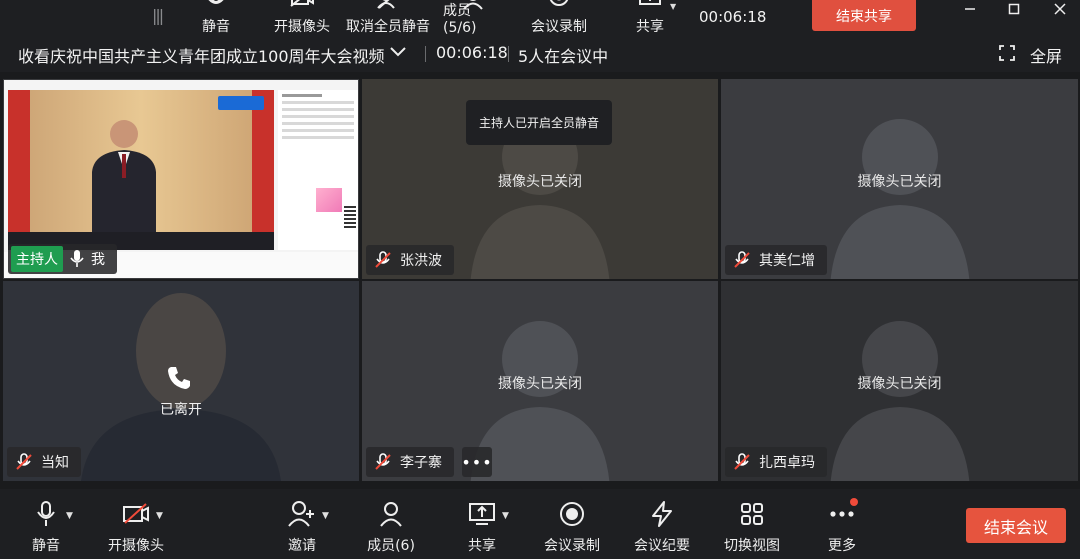 The image size is (1080, 559). I want to click on participant-name: 当知, so click(55, 463).